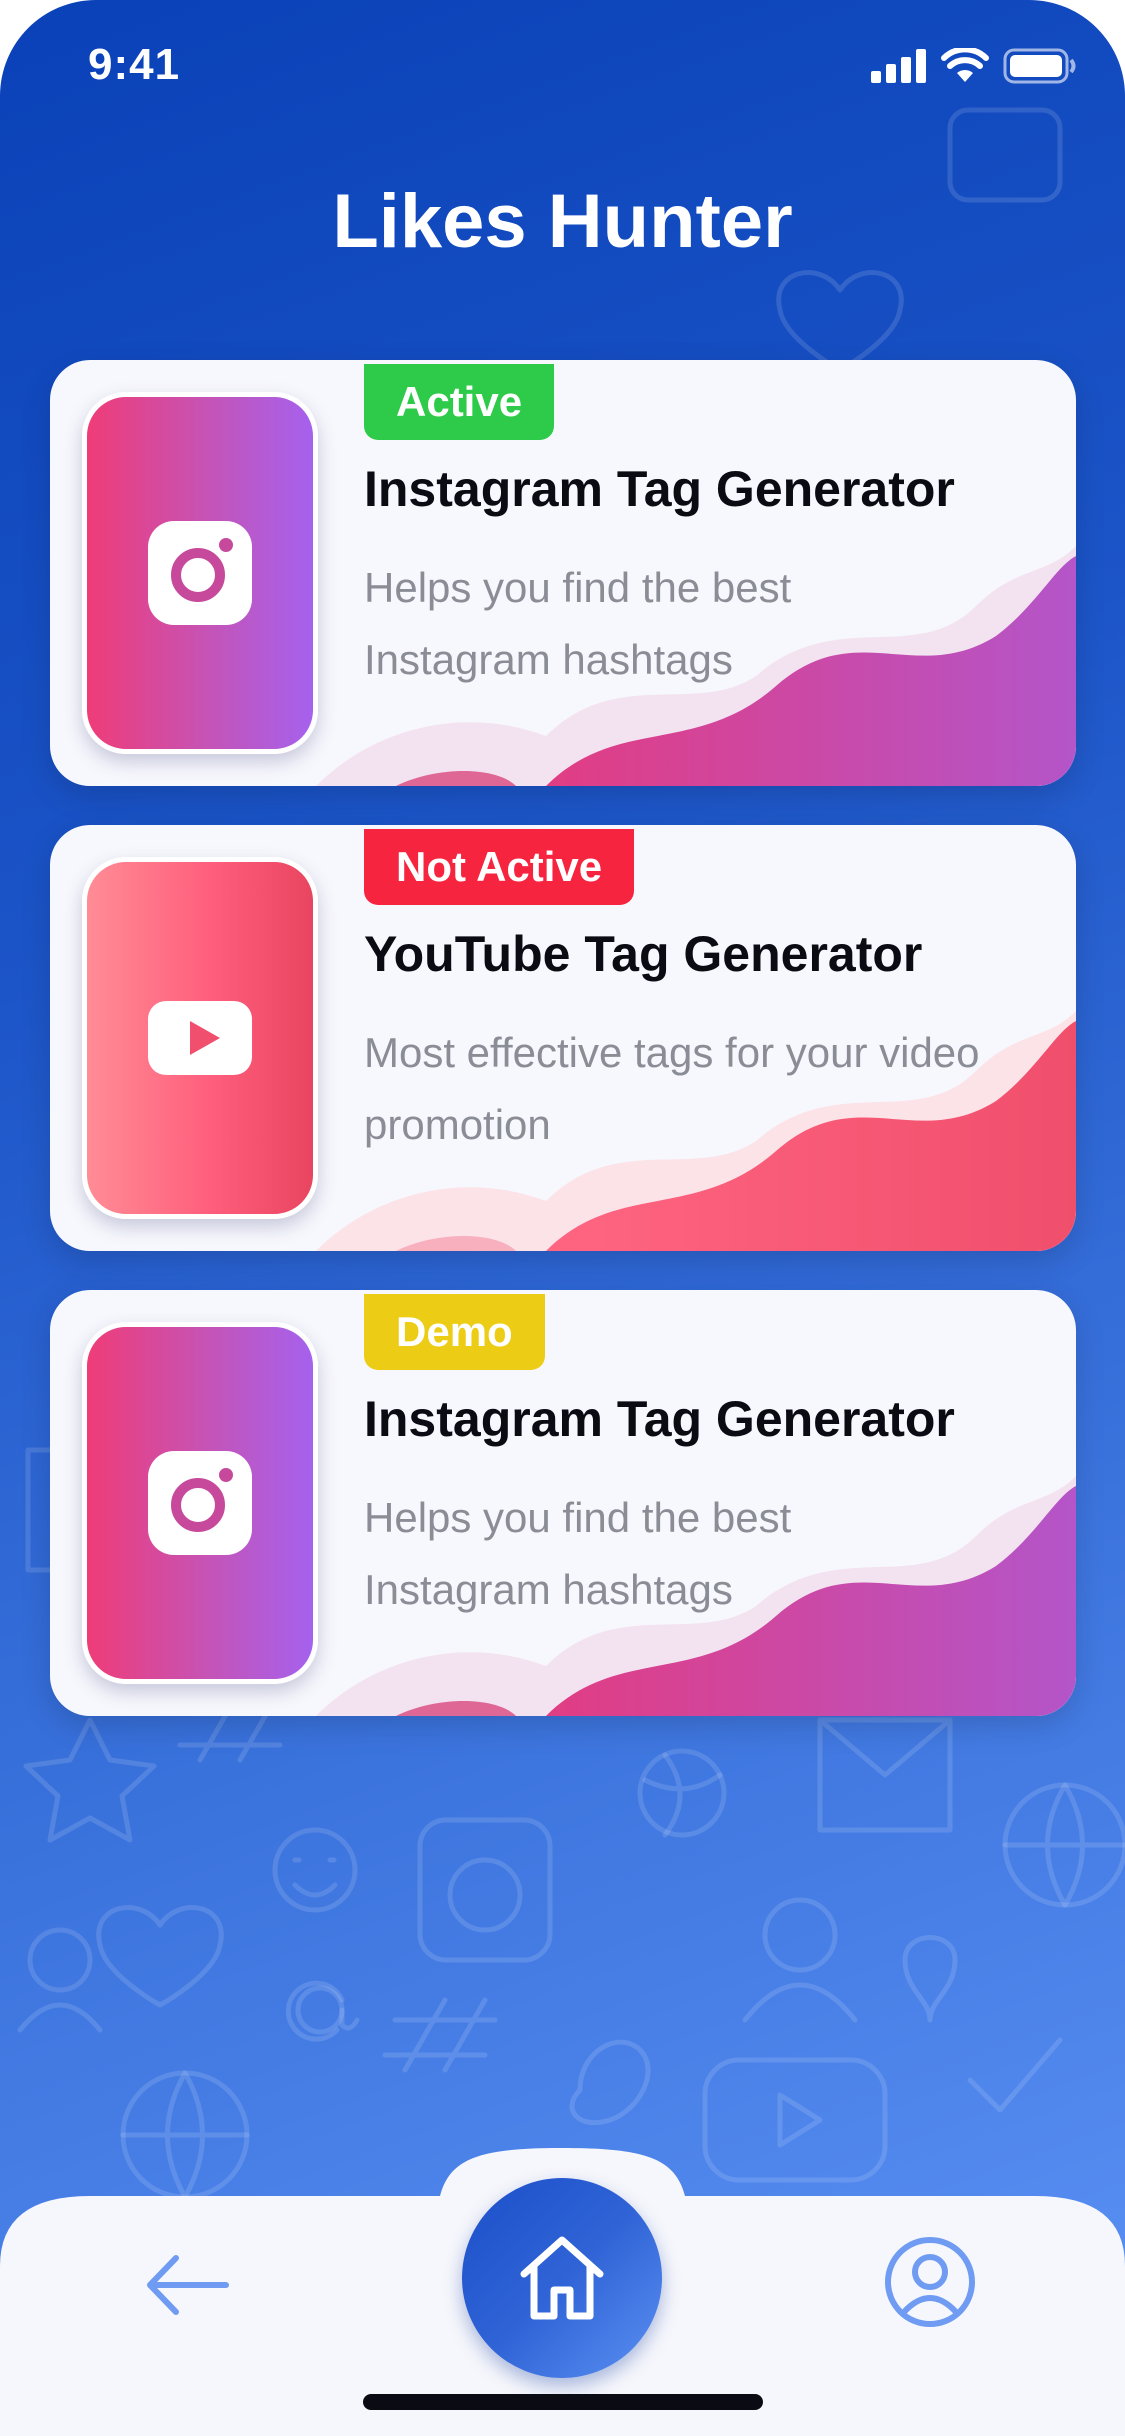 The image size is (1125, 2436). I want to click on home-indicator, so click(563, 2402).